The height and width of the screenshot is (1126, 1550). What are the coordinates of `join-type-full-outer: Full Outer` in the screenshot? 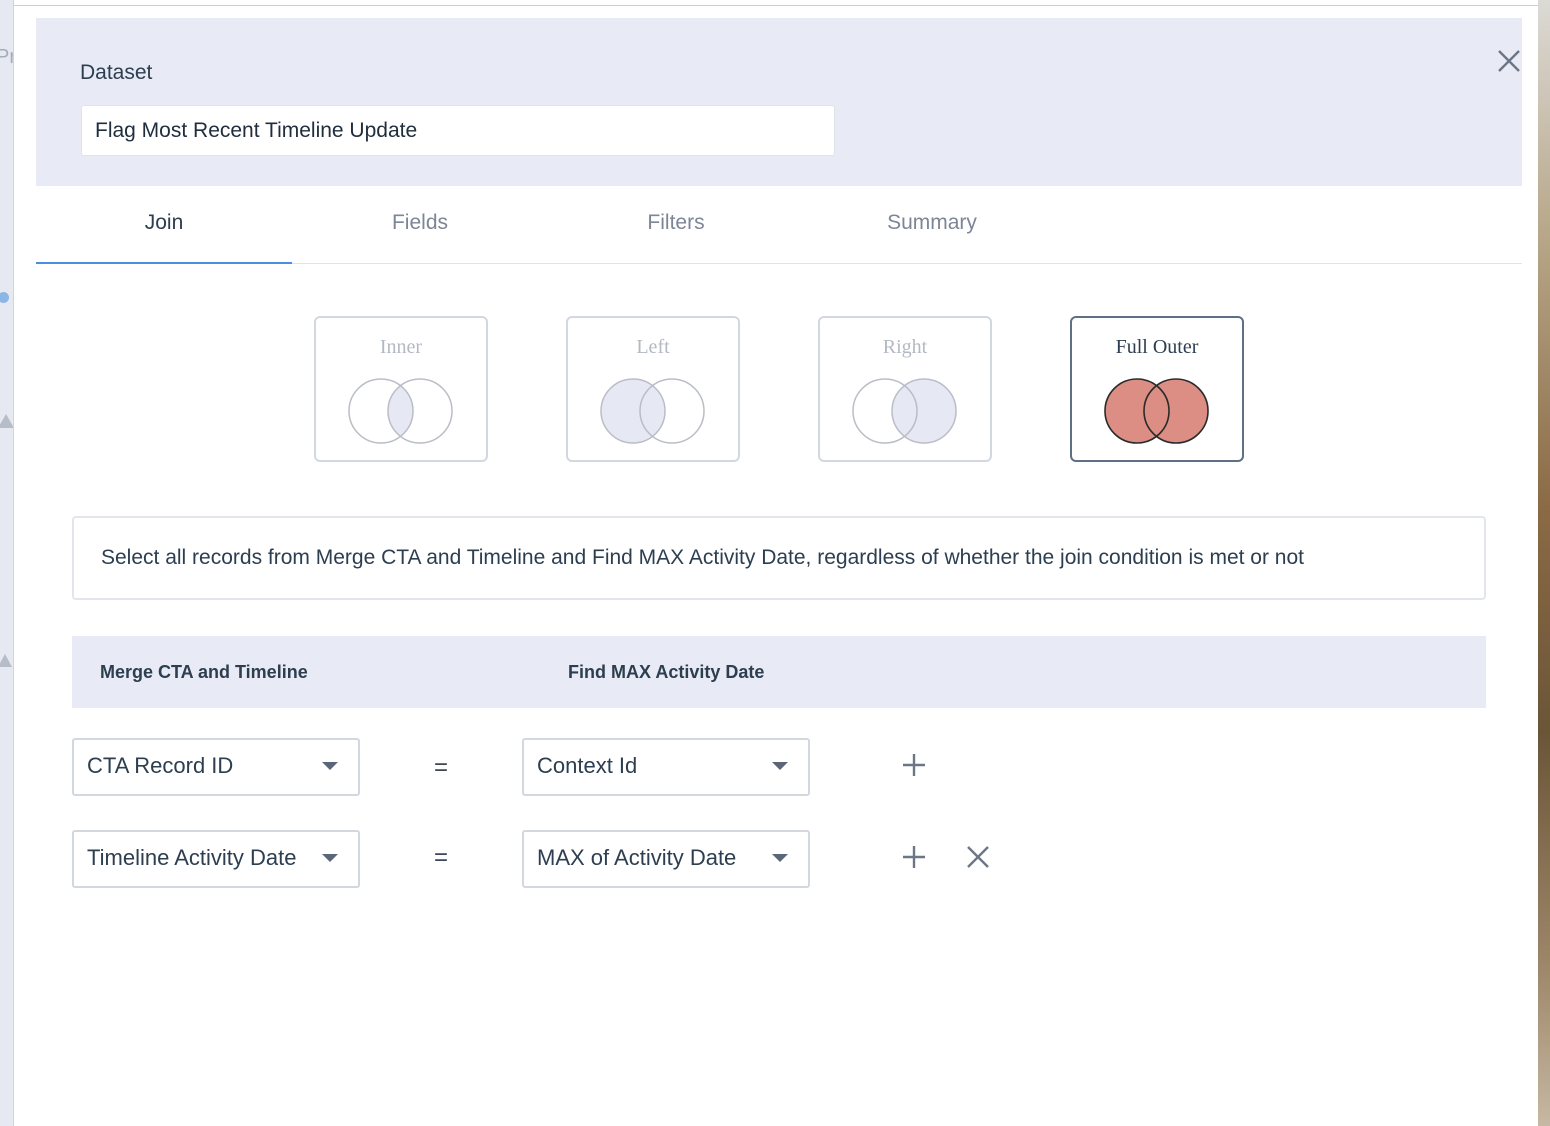 It's located at (1157, 389).